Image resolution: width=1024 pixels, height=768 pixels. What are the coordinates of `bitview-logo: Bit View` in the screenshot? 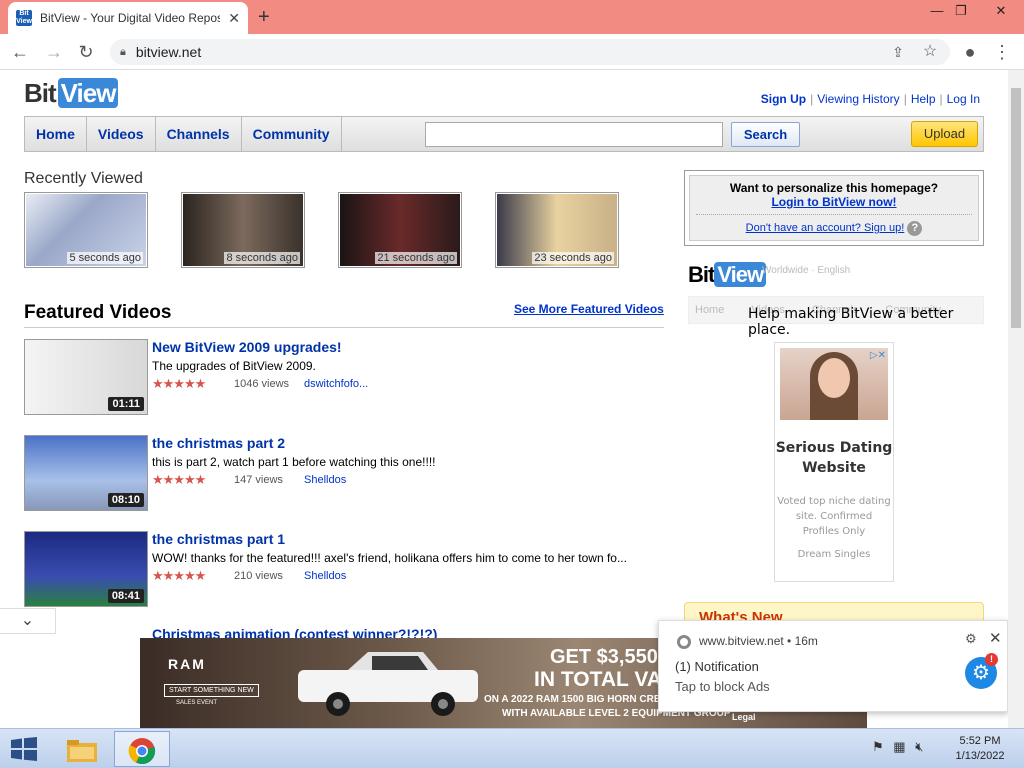 It's located at (71, 93).